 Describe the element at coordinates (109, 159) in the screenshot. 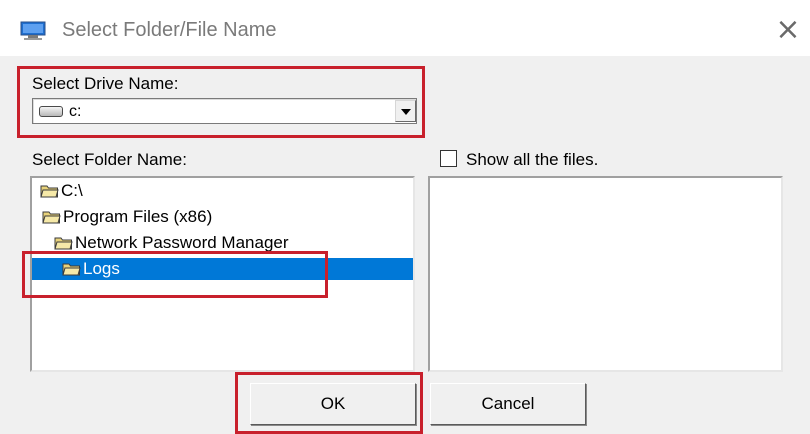

I see `folder-label: Select Folder Name:` at that location.